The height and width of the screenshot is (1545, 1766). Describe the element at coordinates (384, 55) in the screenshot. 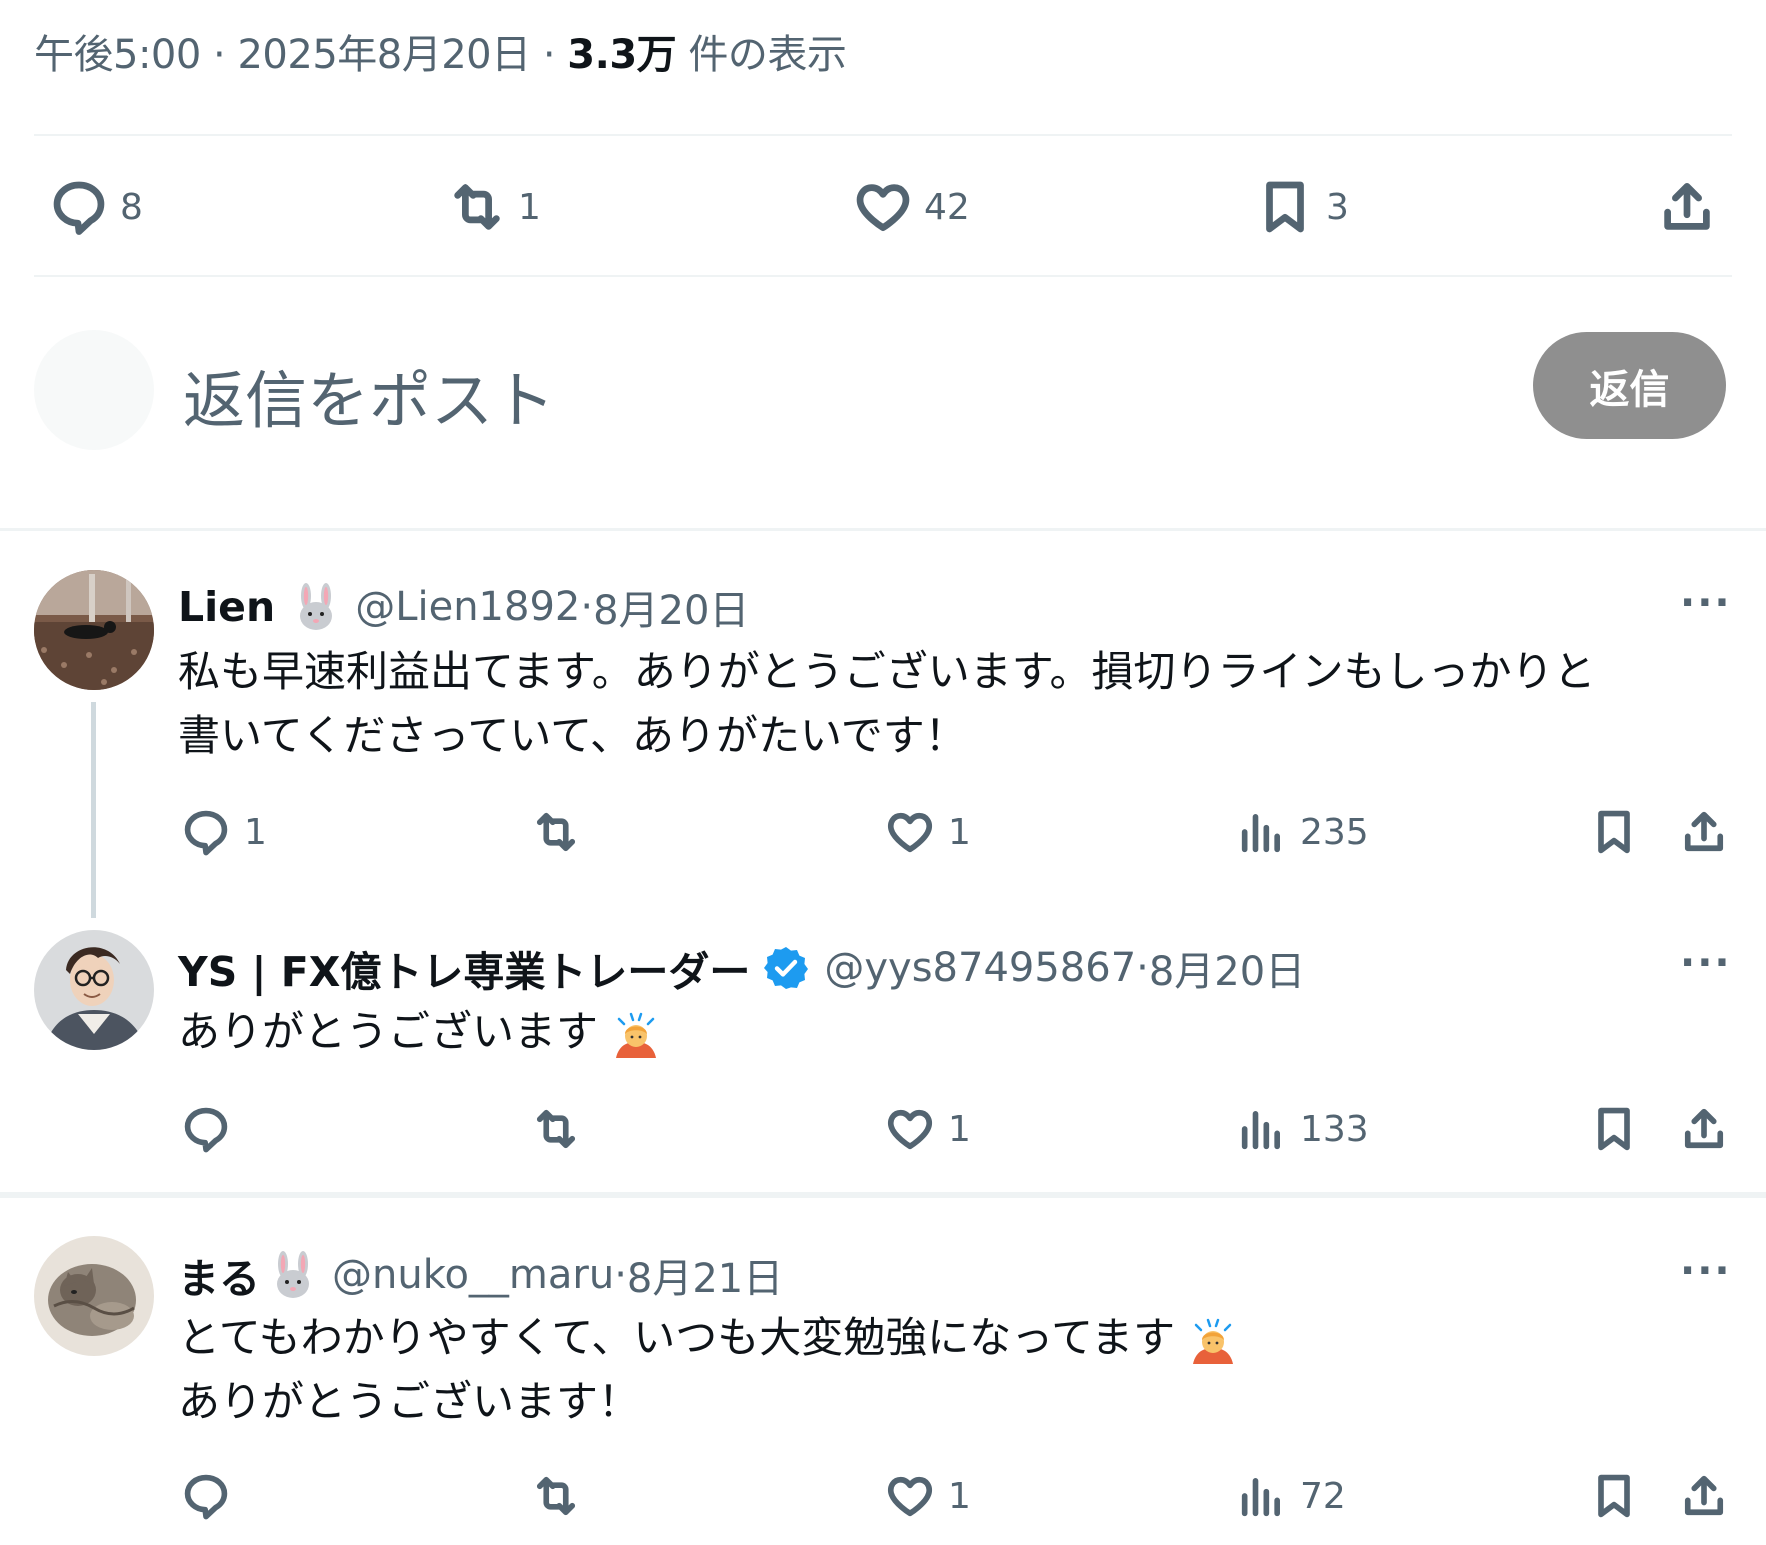

I see `post-date: 2025年8月20日` at that location.